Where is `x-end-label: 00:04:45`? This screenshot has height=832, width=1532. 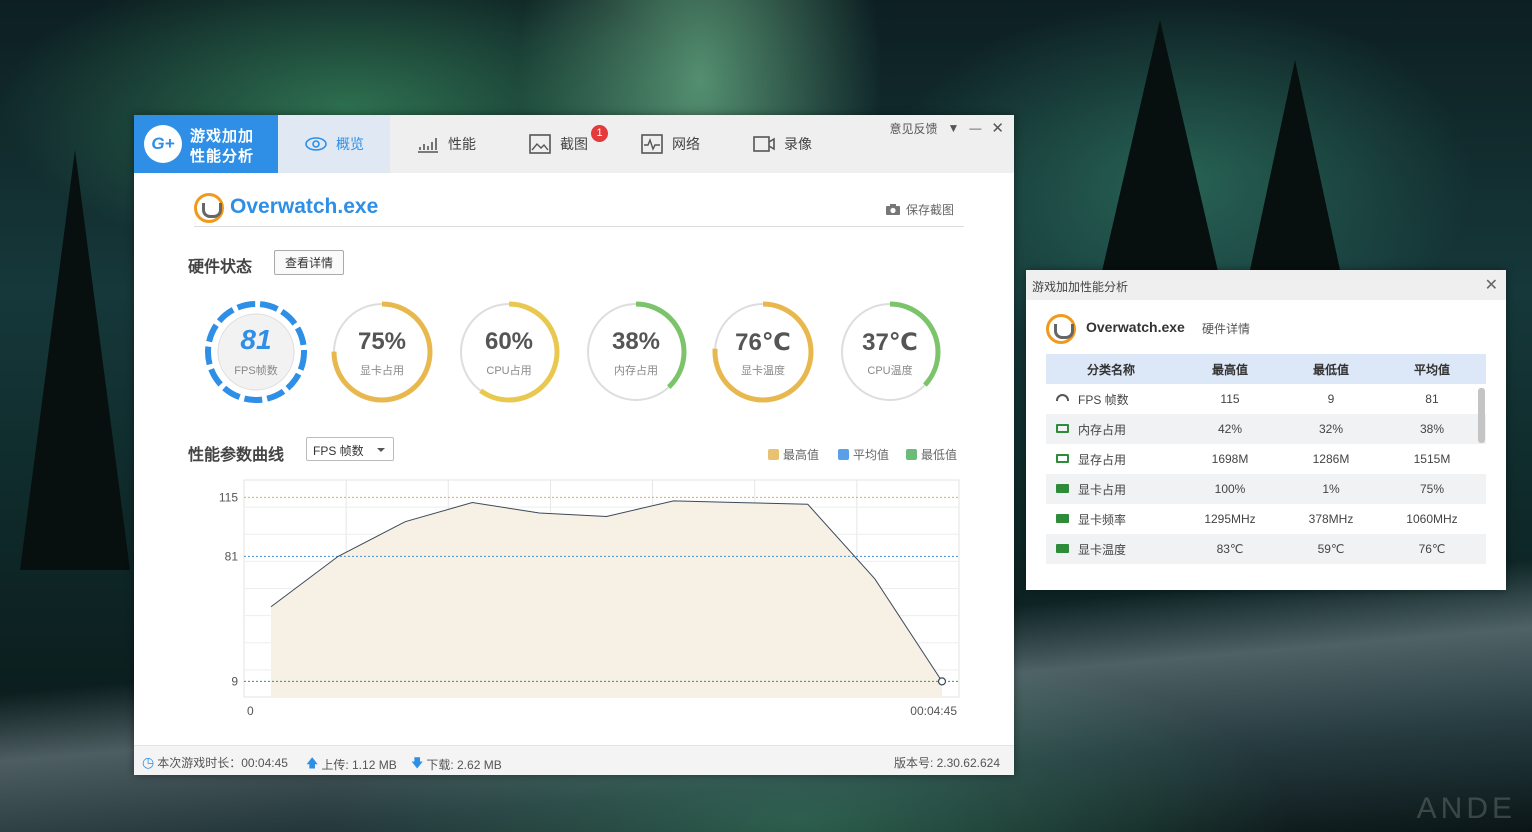 x-end-label: 00:04:45 is located at coordinates (933, 711).